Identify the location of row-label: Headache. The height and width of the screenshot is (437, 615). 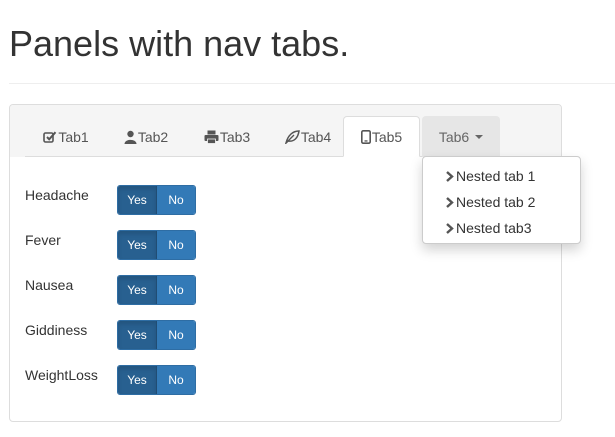
(57, 195).